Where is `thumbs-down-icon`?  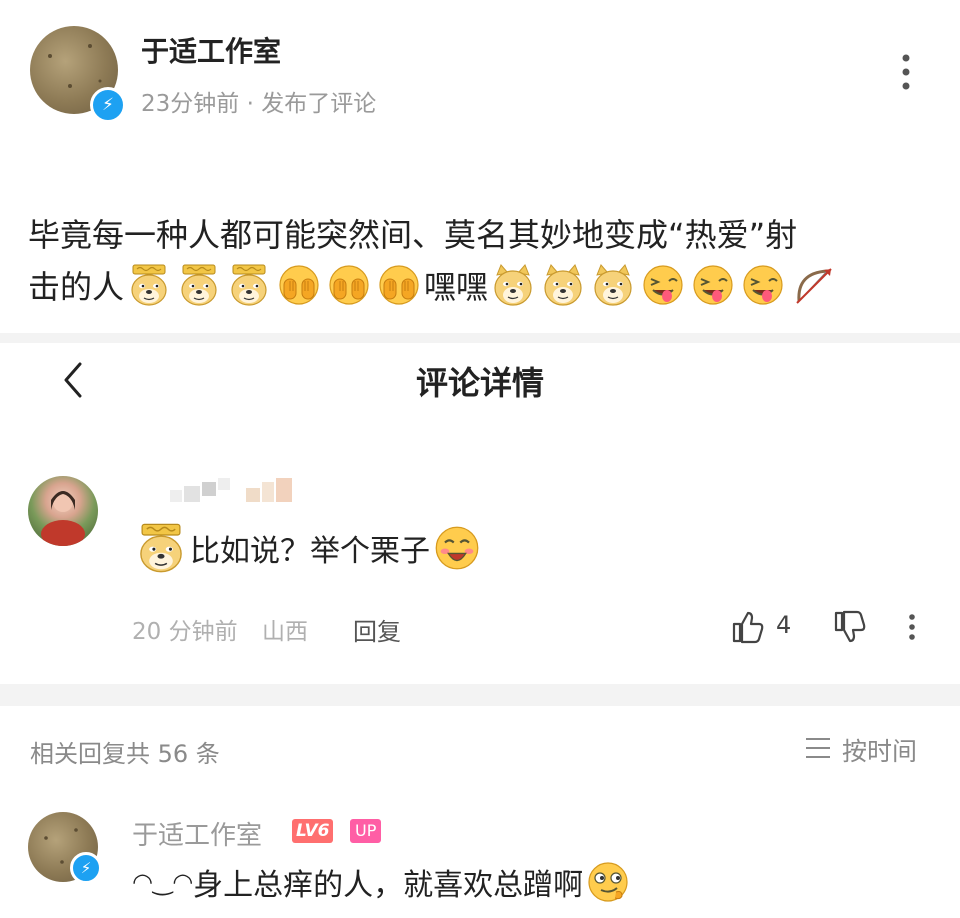 thumbs-down-icon is located at coordinates (850, 626).